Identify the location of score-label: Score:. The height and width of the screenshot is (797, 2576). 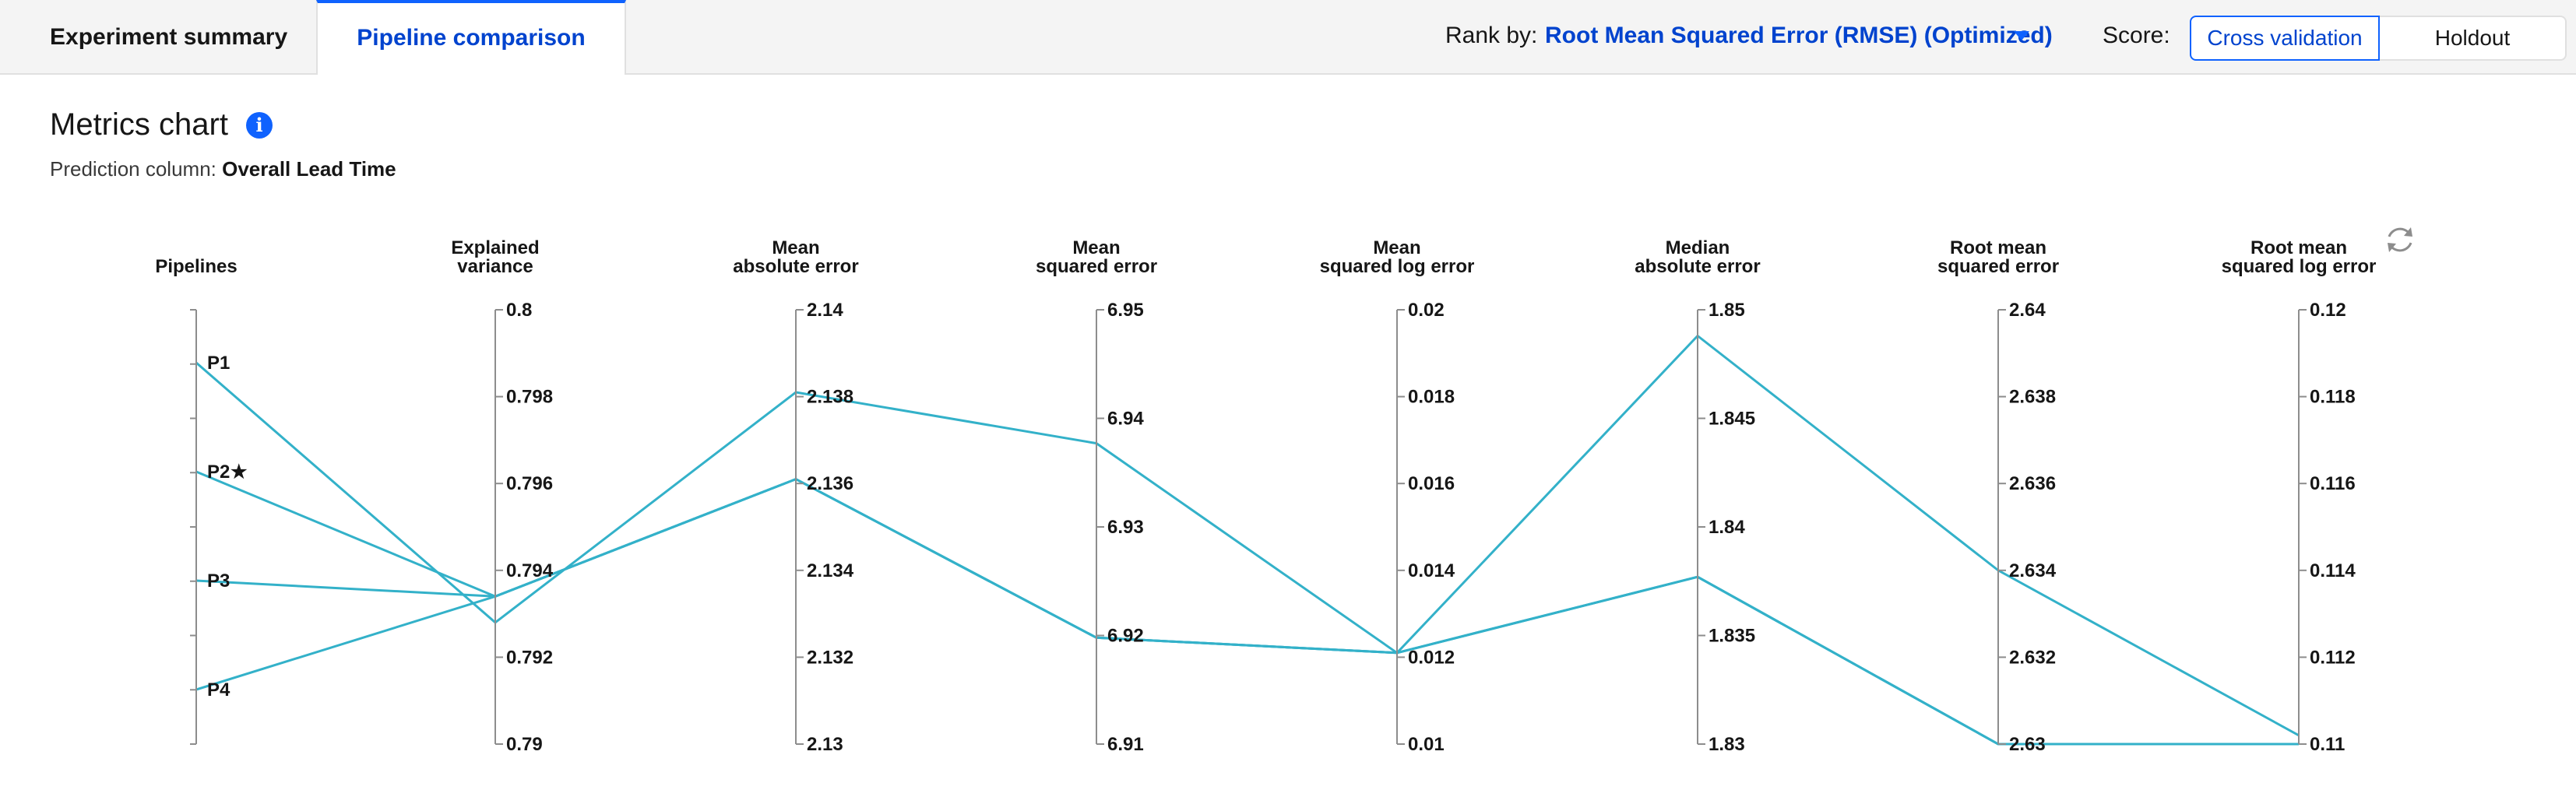
(2136, 35).